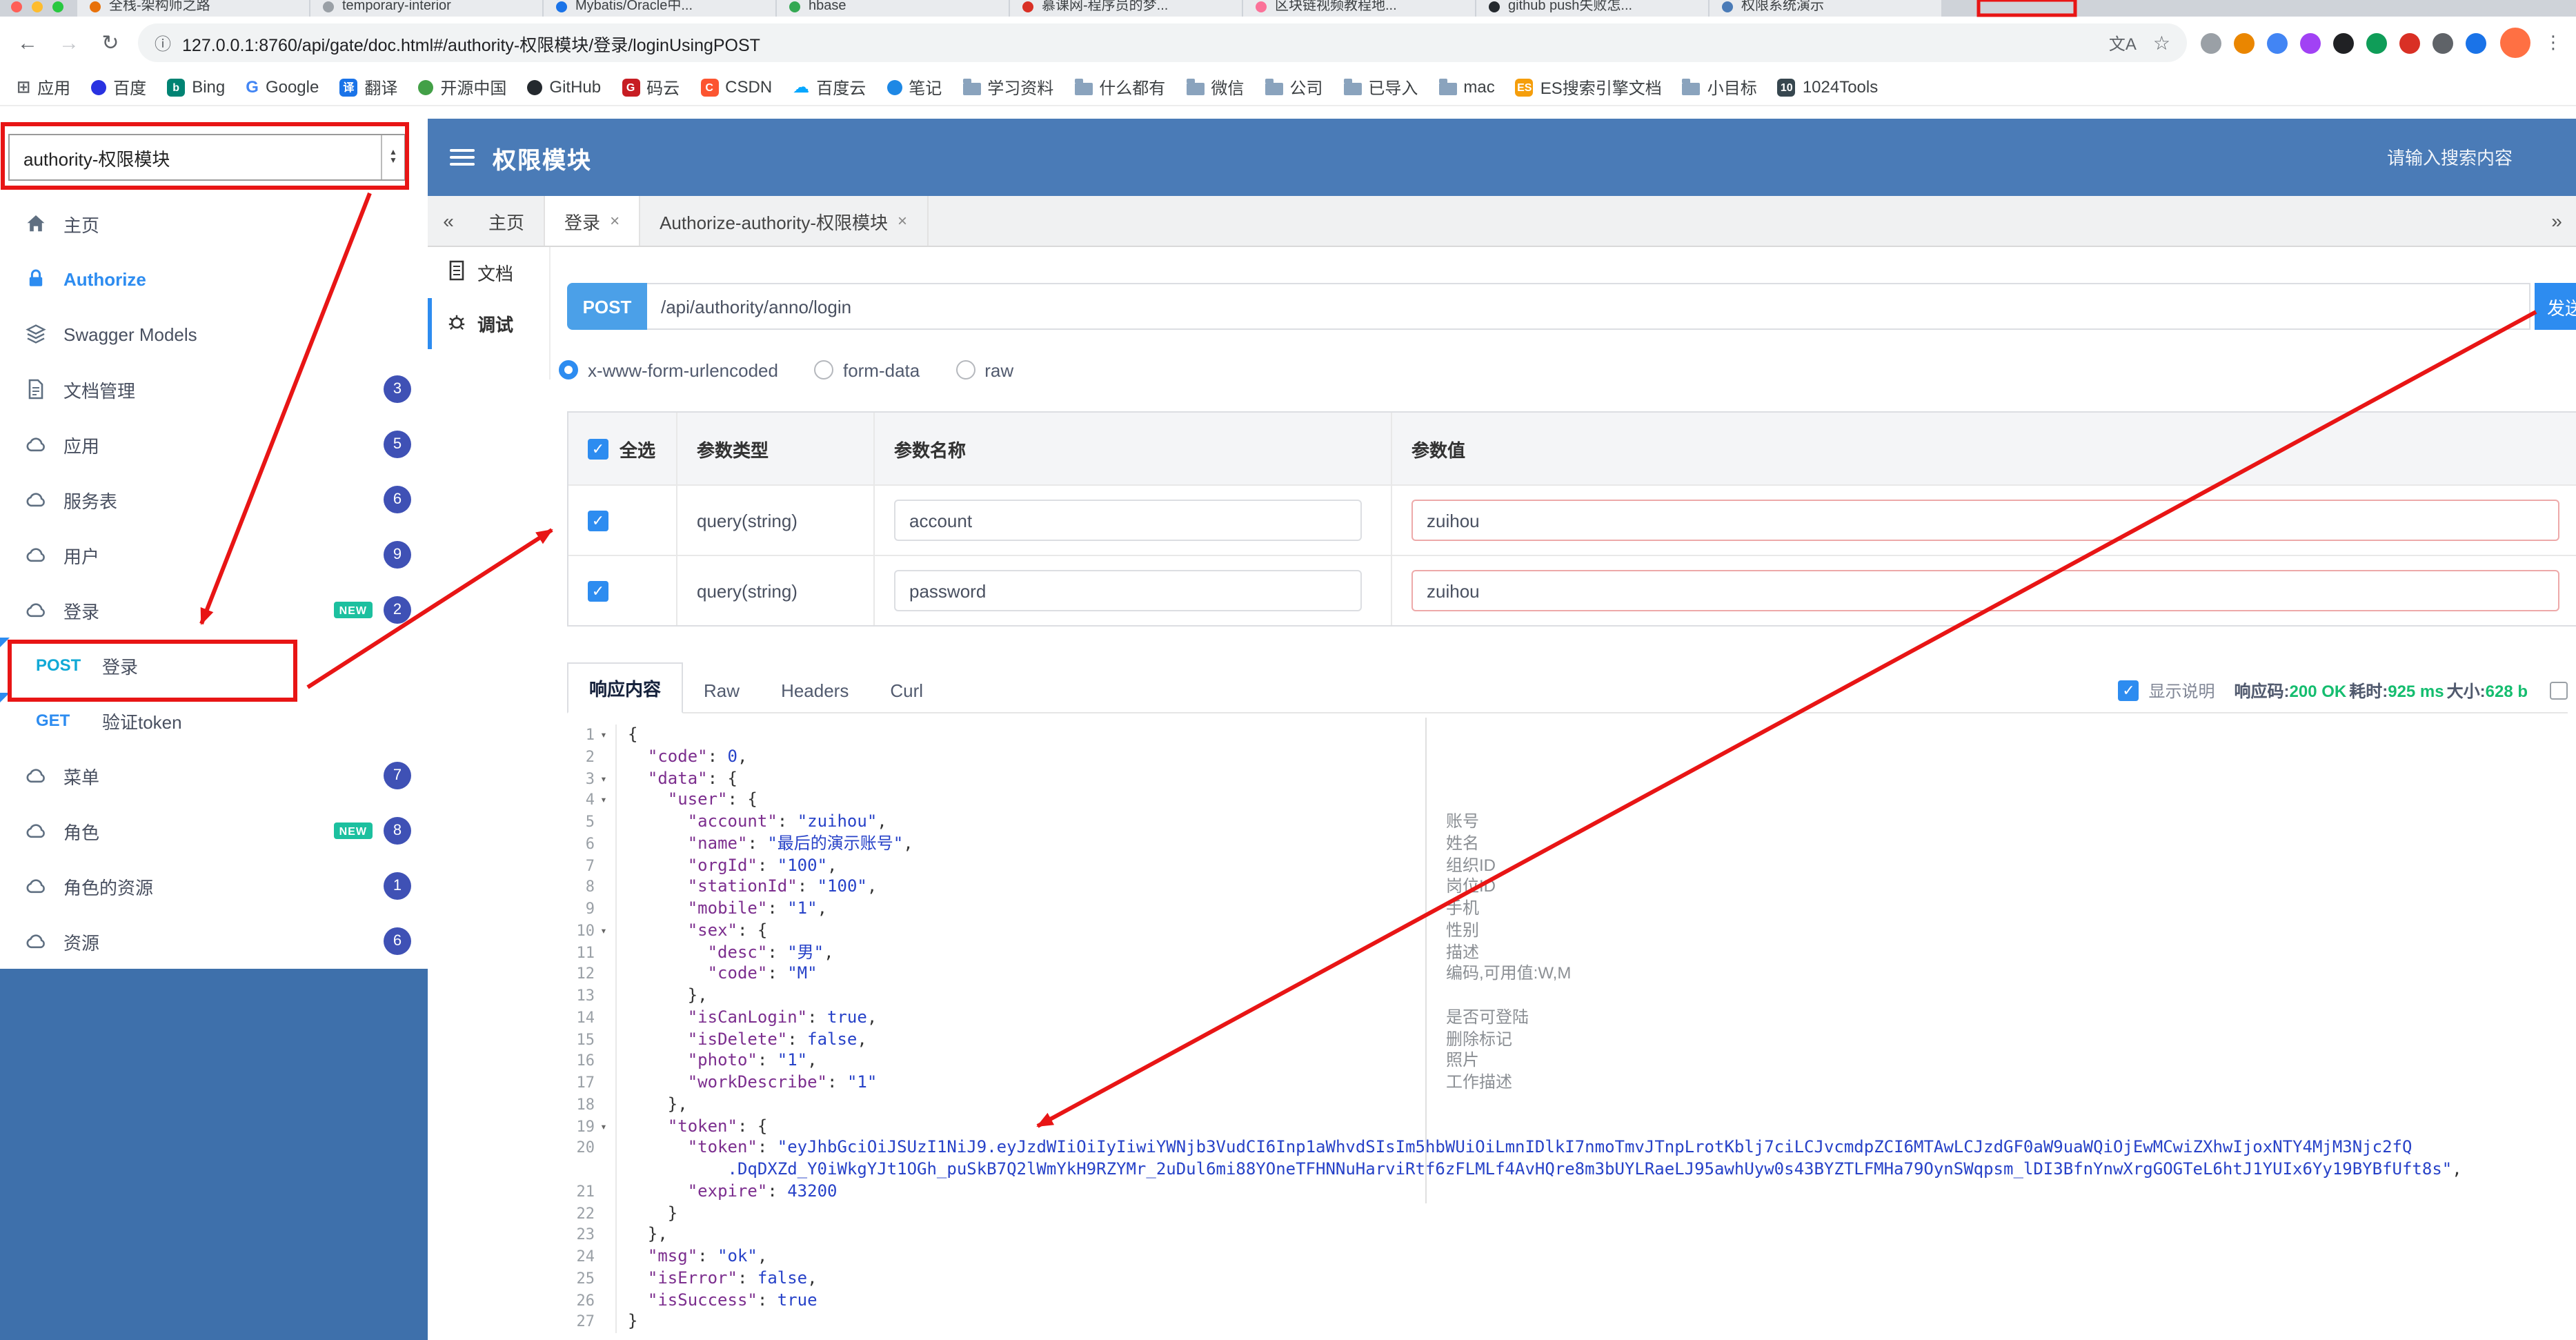 The width and height of the screenshot is (2576, 1340). Describe the element at coordinates (368, 87) in the screenshot. I see `bookmark-item: 译翻译` at that location.